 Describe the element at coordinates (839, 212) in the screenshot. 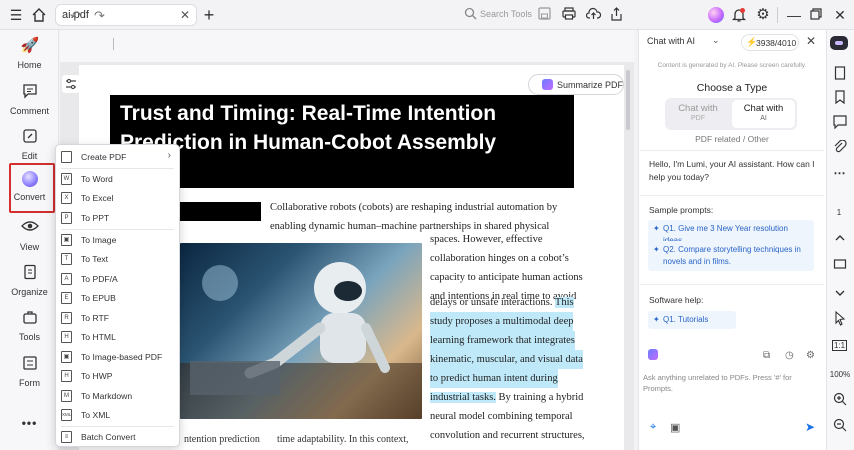

I see `page-number: 1` at that location.